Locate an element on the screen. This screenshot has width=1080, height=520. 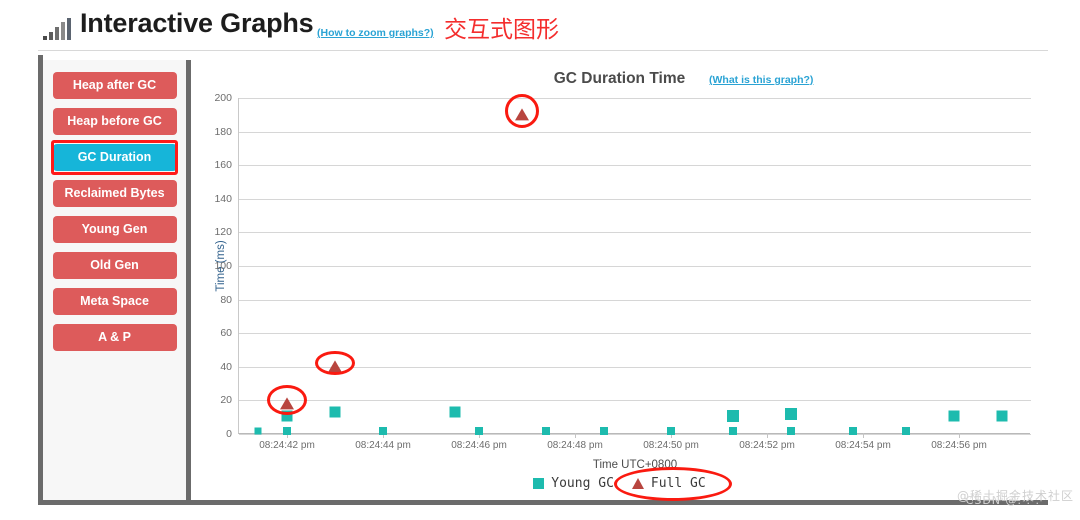
legend-item-young-gc: Young GC is located at coordinates (573, 483).